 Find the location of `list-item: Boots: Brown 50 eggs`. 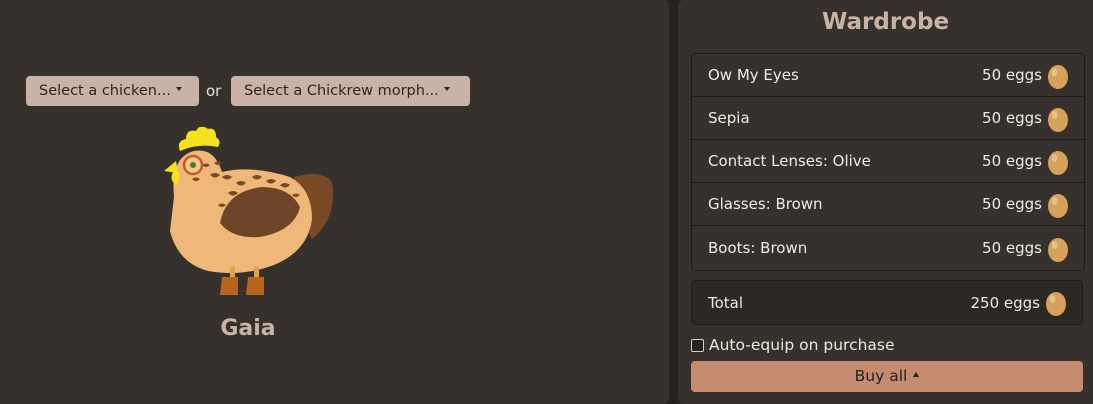

list-item: Boots: Brown 50 eggs is located at coordinates (888, 248).